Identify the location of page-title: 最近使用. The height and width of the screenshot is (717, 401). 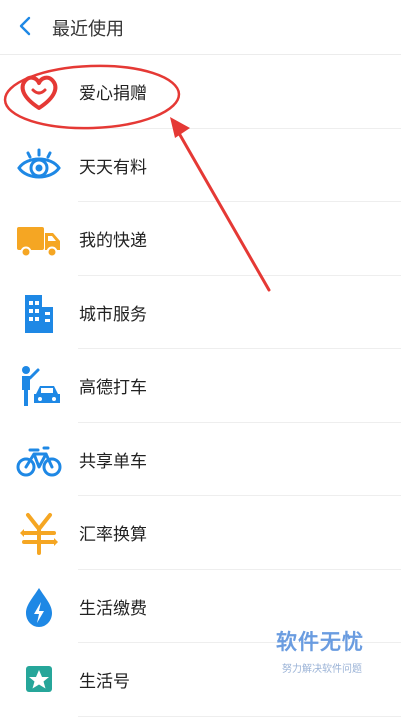
(88, 29).